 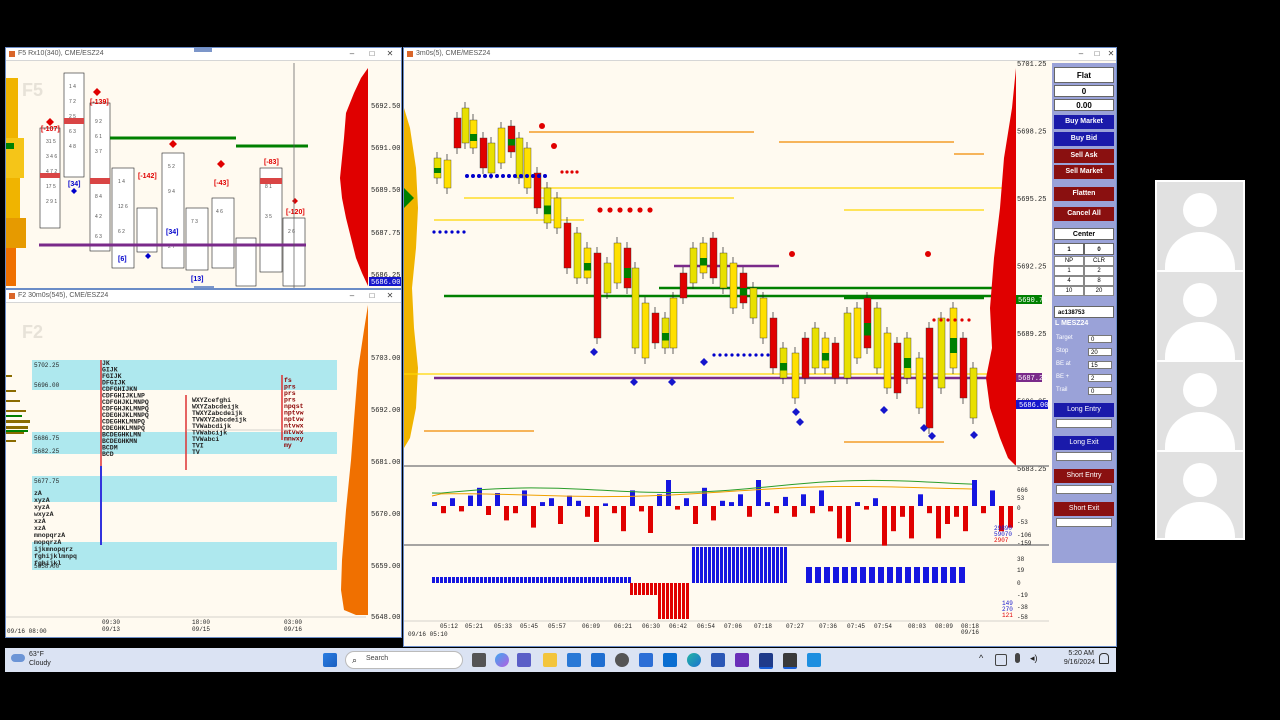 What do you see at coordinates (503, 626) in the screenshot?
I see `time-label: 05:33` at bounding box center [503, 626].